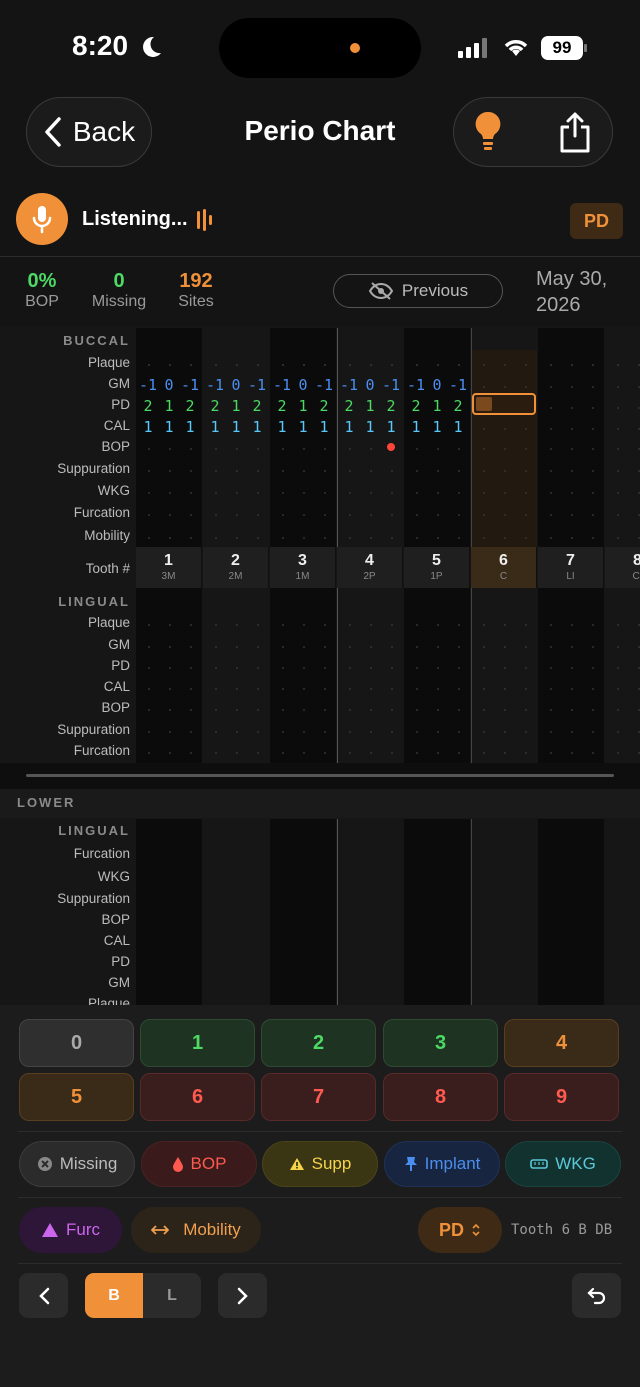  What do you see at coordinates (488, 132) in the screenshot?
I see `lightbulb-icon` at bounding box center [488, 132].